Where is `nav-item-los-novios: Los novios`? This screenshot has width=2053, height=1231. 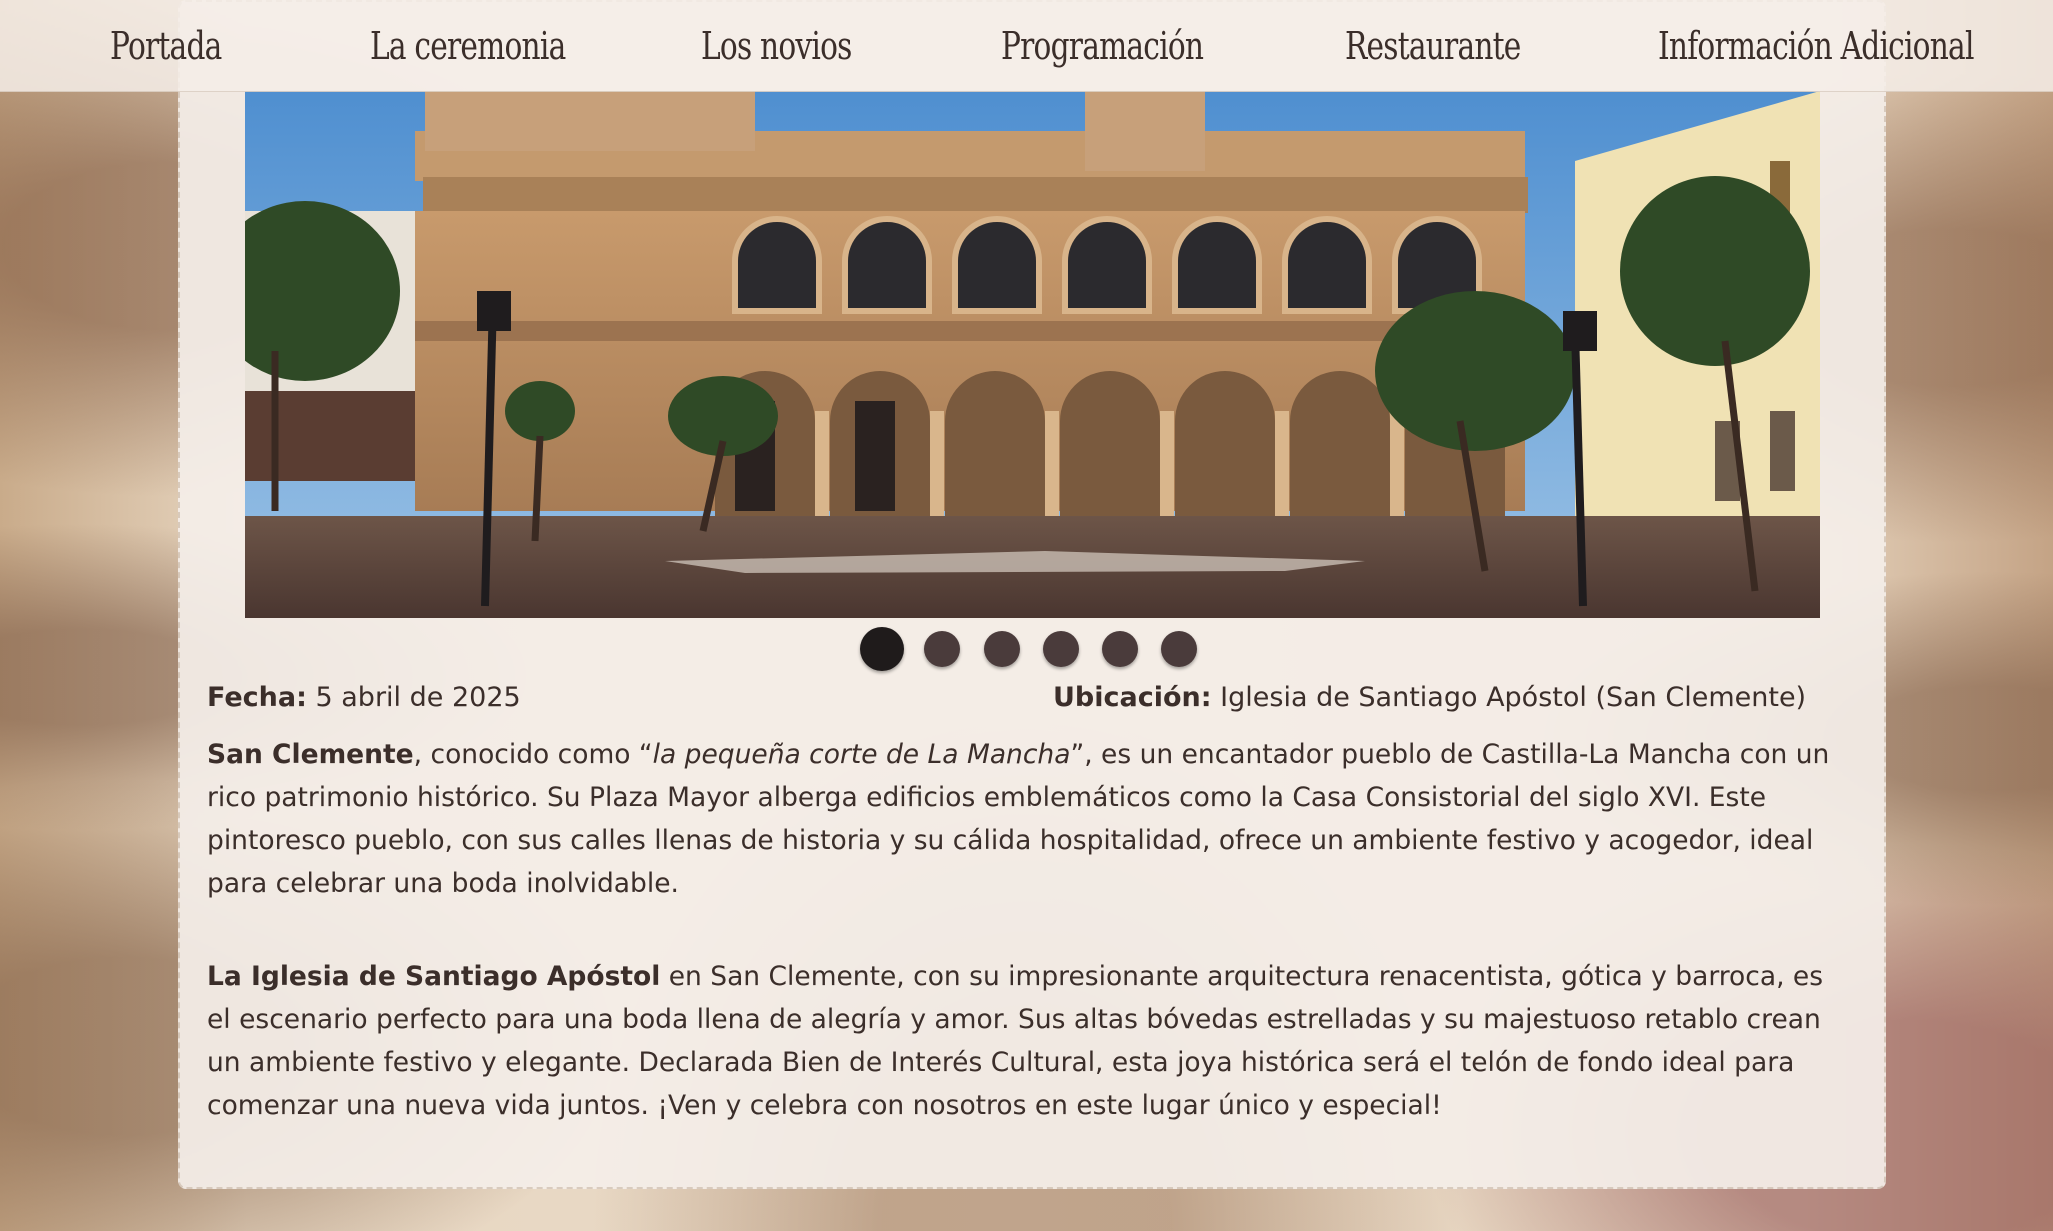
nav-item-los-novios: Los novios is located at coordinates (776, 46).